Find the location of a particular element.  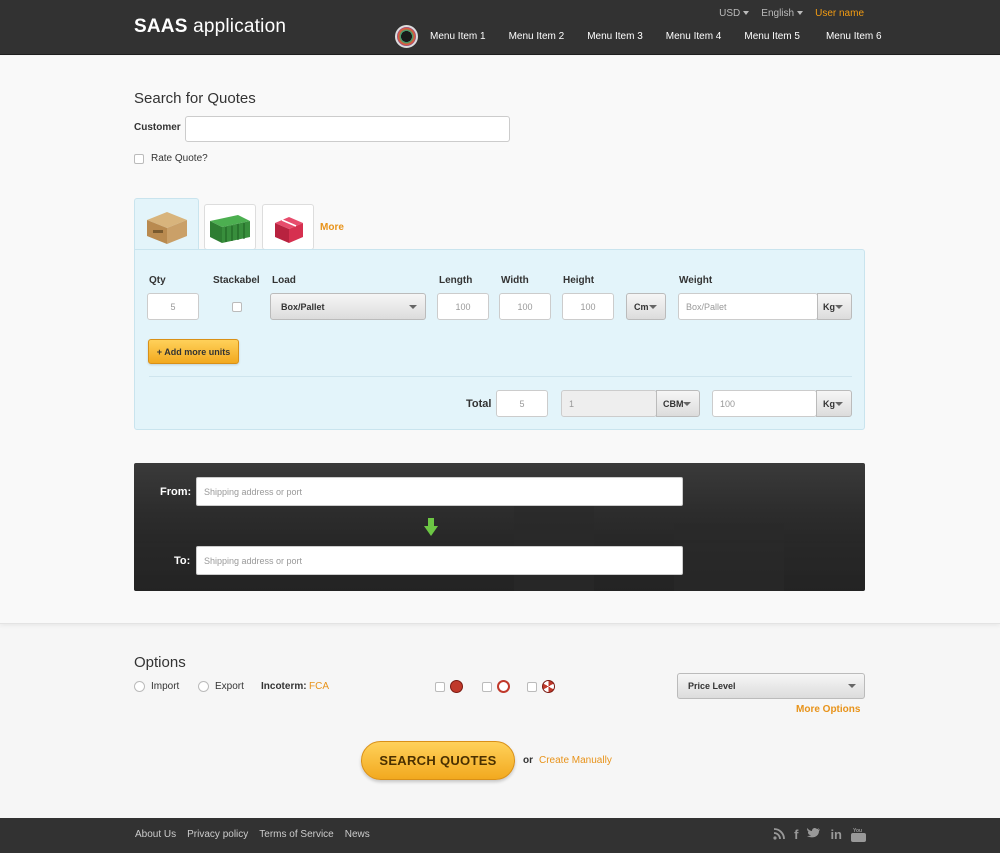

export-label: Export is located at coordinates (229, 686).